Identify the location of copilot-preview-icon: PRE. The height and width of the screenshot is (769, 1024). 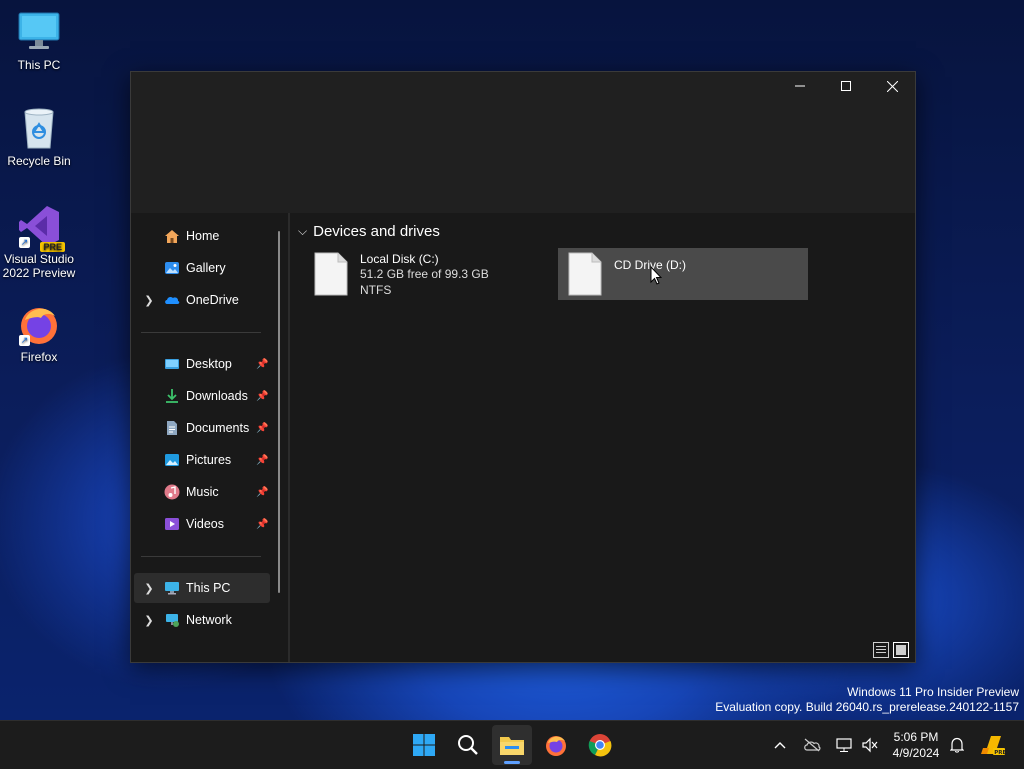
(993, 746).